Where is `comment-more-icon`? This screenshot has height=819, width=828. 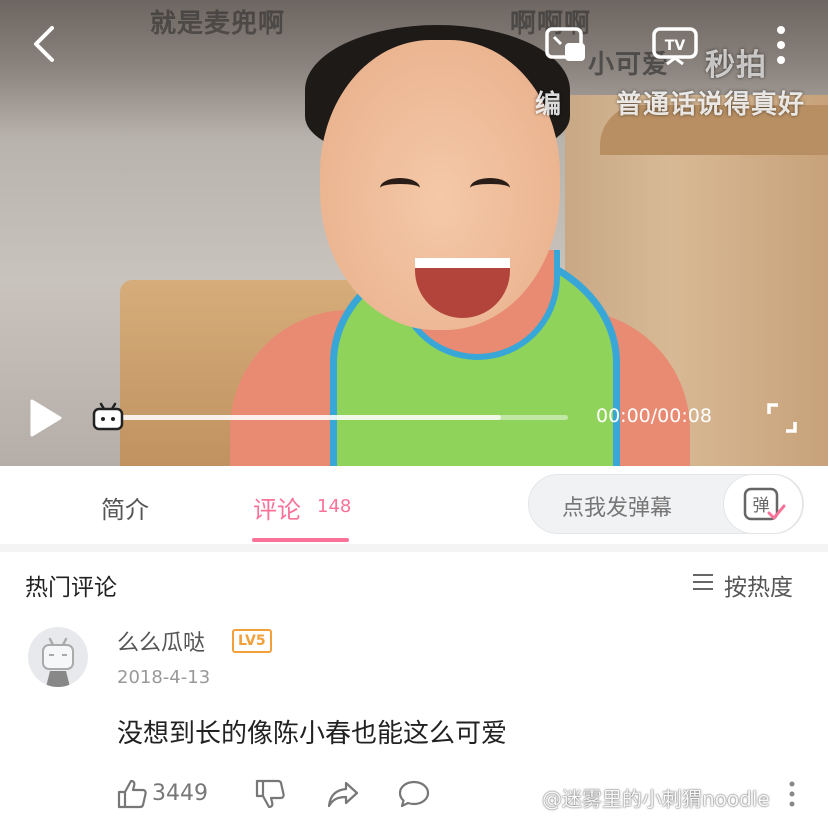 comment-more-icon is located at coordinates (792, 795).